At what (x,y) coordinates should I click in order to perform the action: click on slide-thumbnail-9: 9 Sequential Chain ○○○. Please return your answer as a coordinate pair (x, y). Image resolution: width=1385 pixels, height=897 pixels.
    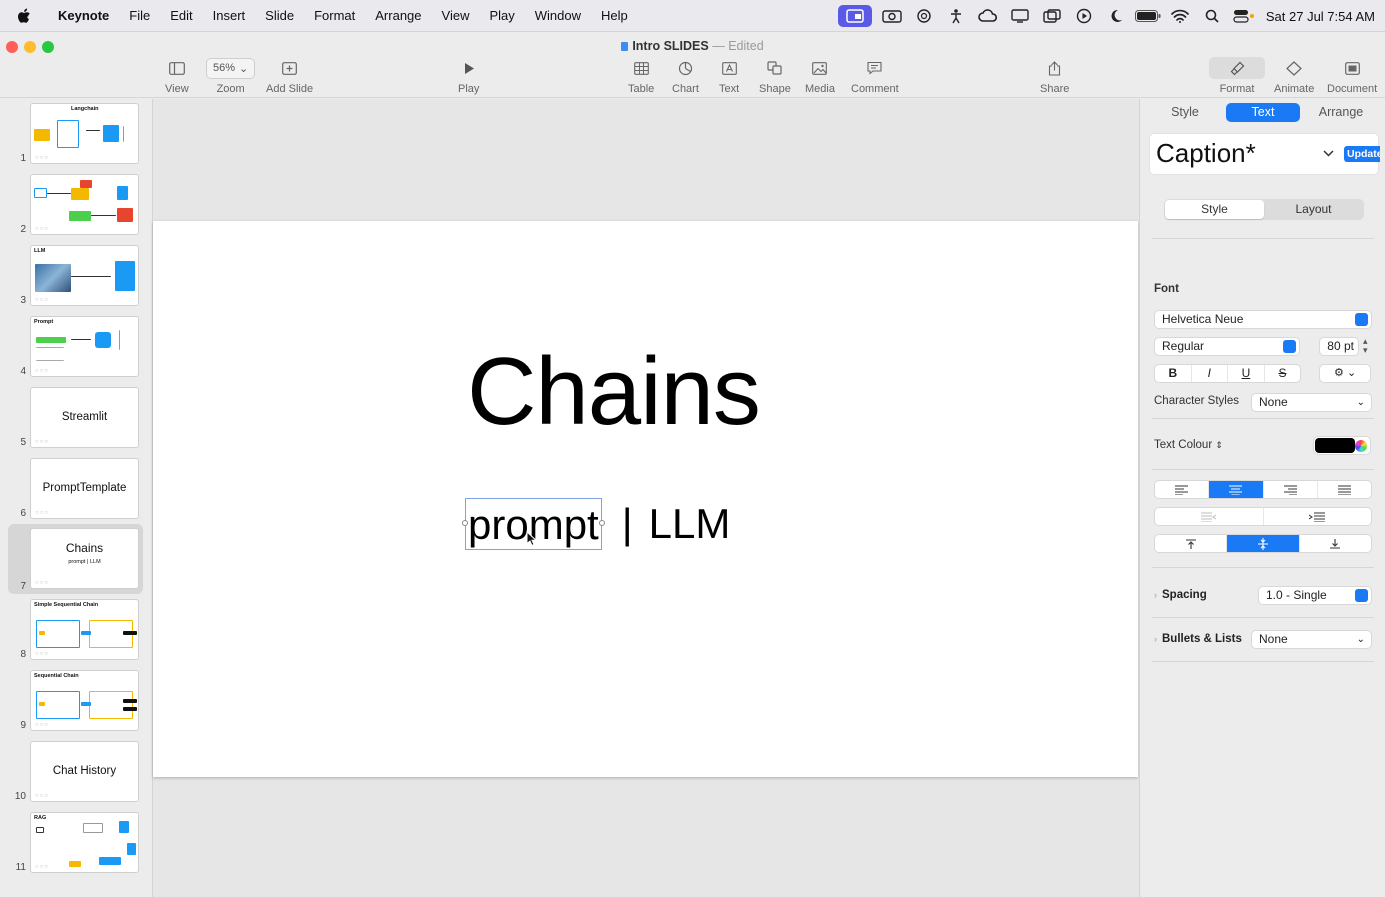
    Looking at the image, I should click on (75, 700).